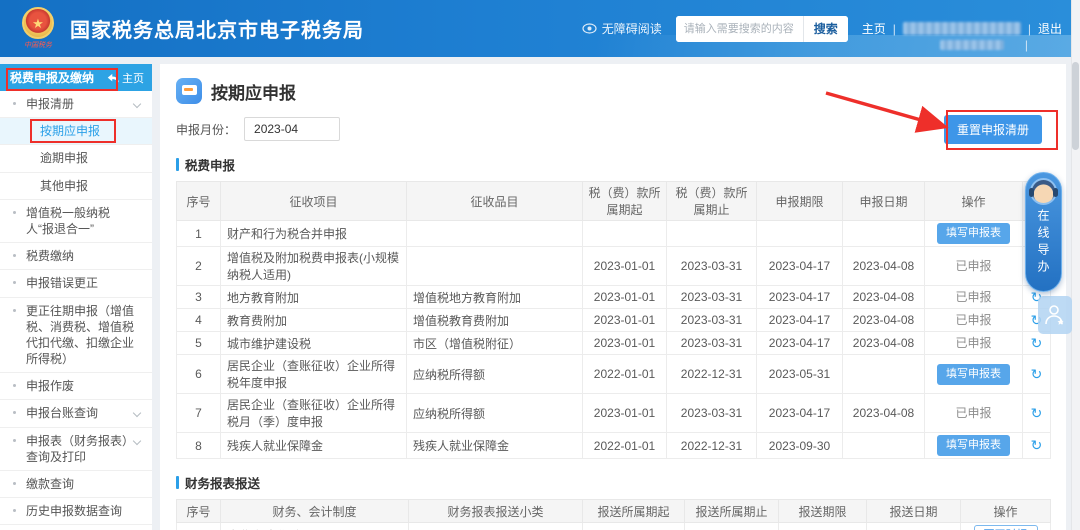 The height and width of the screenshot is (530, 1080). What do you see at coordinates (80, 335) in the screenshot?
I see `sidebar-item-label: 更正往期申报（增值税、消费税、增值税代扣代缴、扣缴企业所得税）` at bounding box center [80, 335].